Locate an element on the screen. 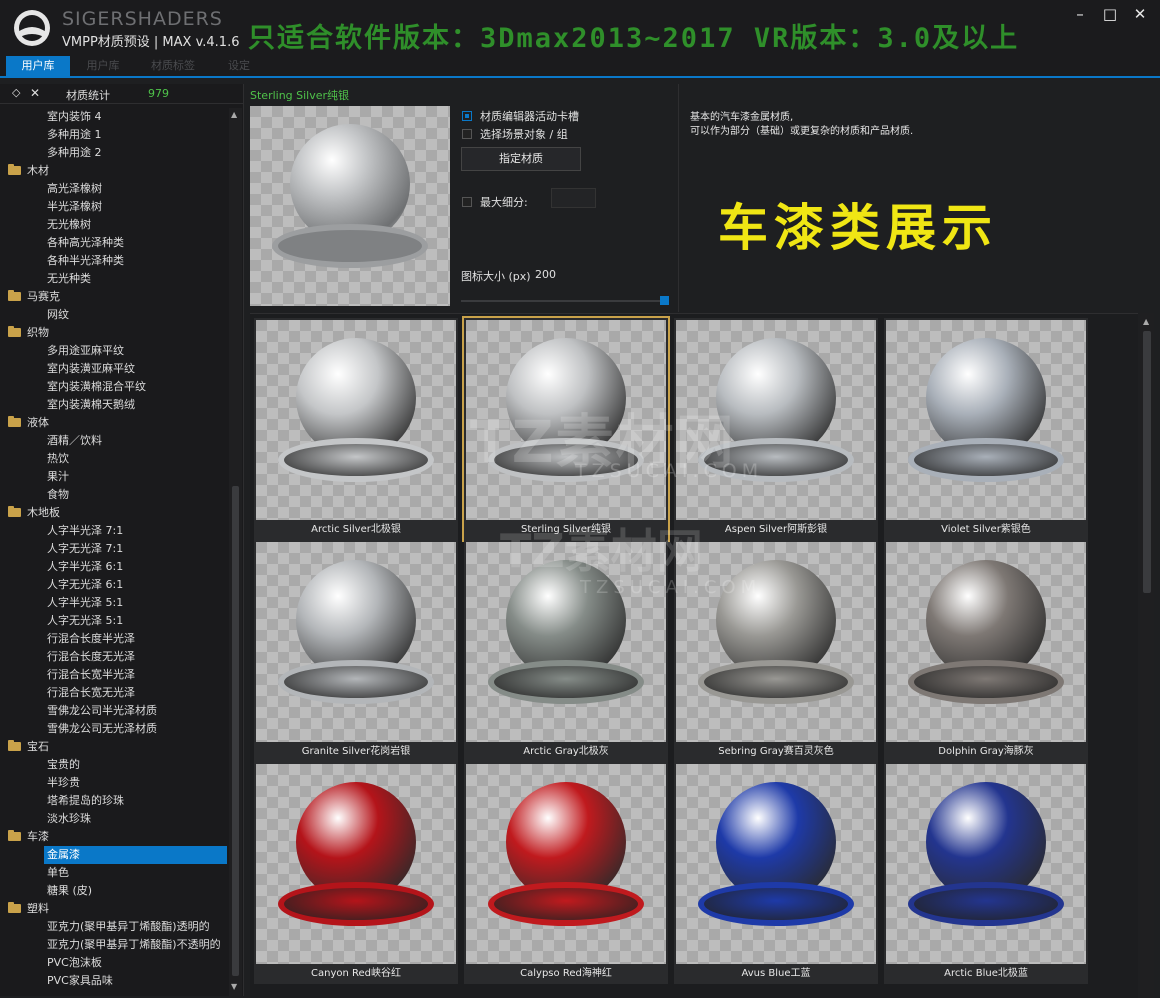  scroll-down-icon: ▼ is located at coordinates (234, 986).